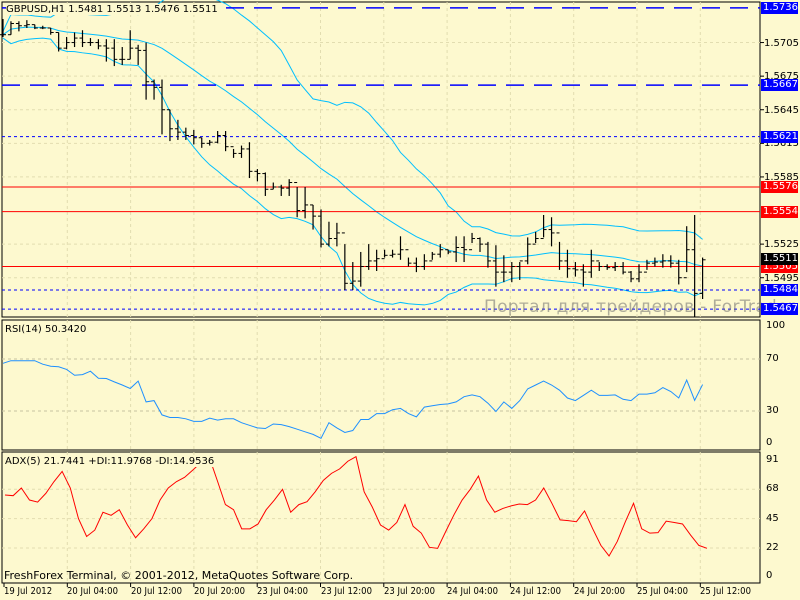 This screenshot has height=600, width=800. Describe the element at coordinates (662, 591) in the screenshot. I see `time-label: 25 Jul 04:00` at that location.